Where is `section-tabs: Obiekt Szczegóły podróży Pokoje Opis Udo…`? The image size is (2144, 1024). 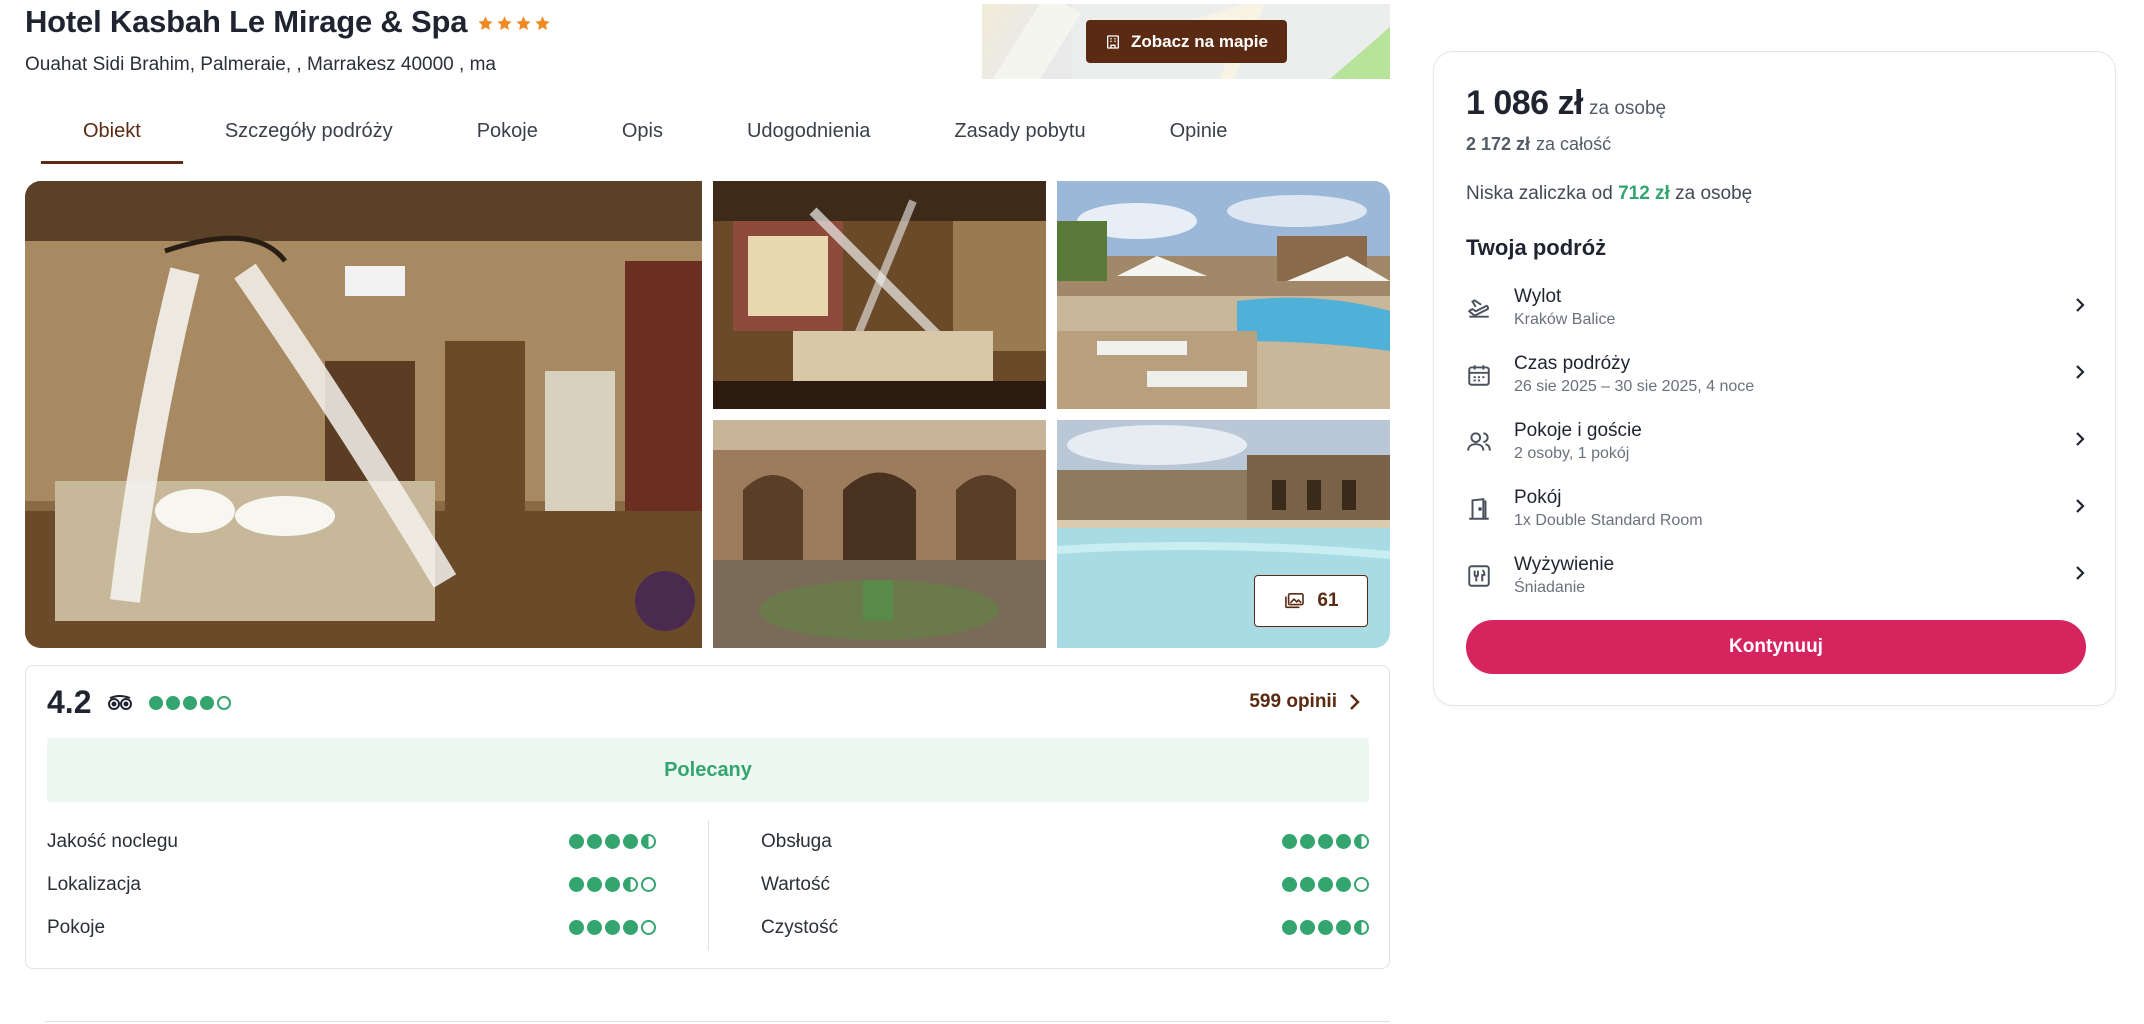
section-tabs: Obiekt Szczegóły podróży Pokoje Opis Udo… is located at coordinates (655, 136).